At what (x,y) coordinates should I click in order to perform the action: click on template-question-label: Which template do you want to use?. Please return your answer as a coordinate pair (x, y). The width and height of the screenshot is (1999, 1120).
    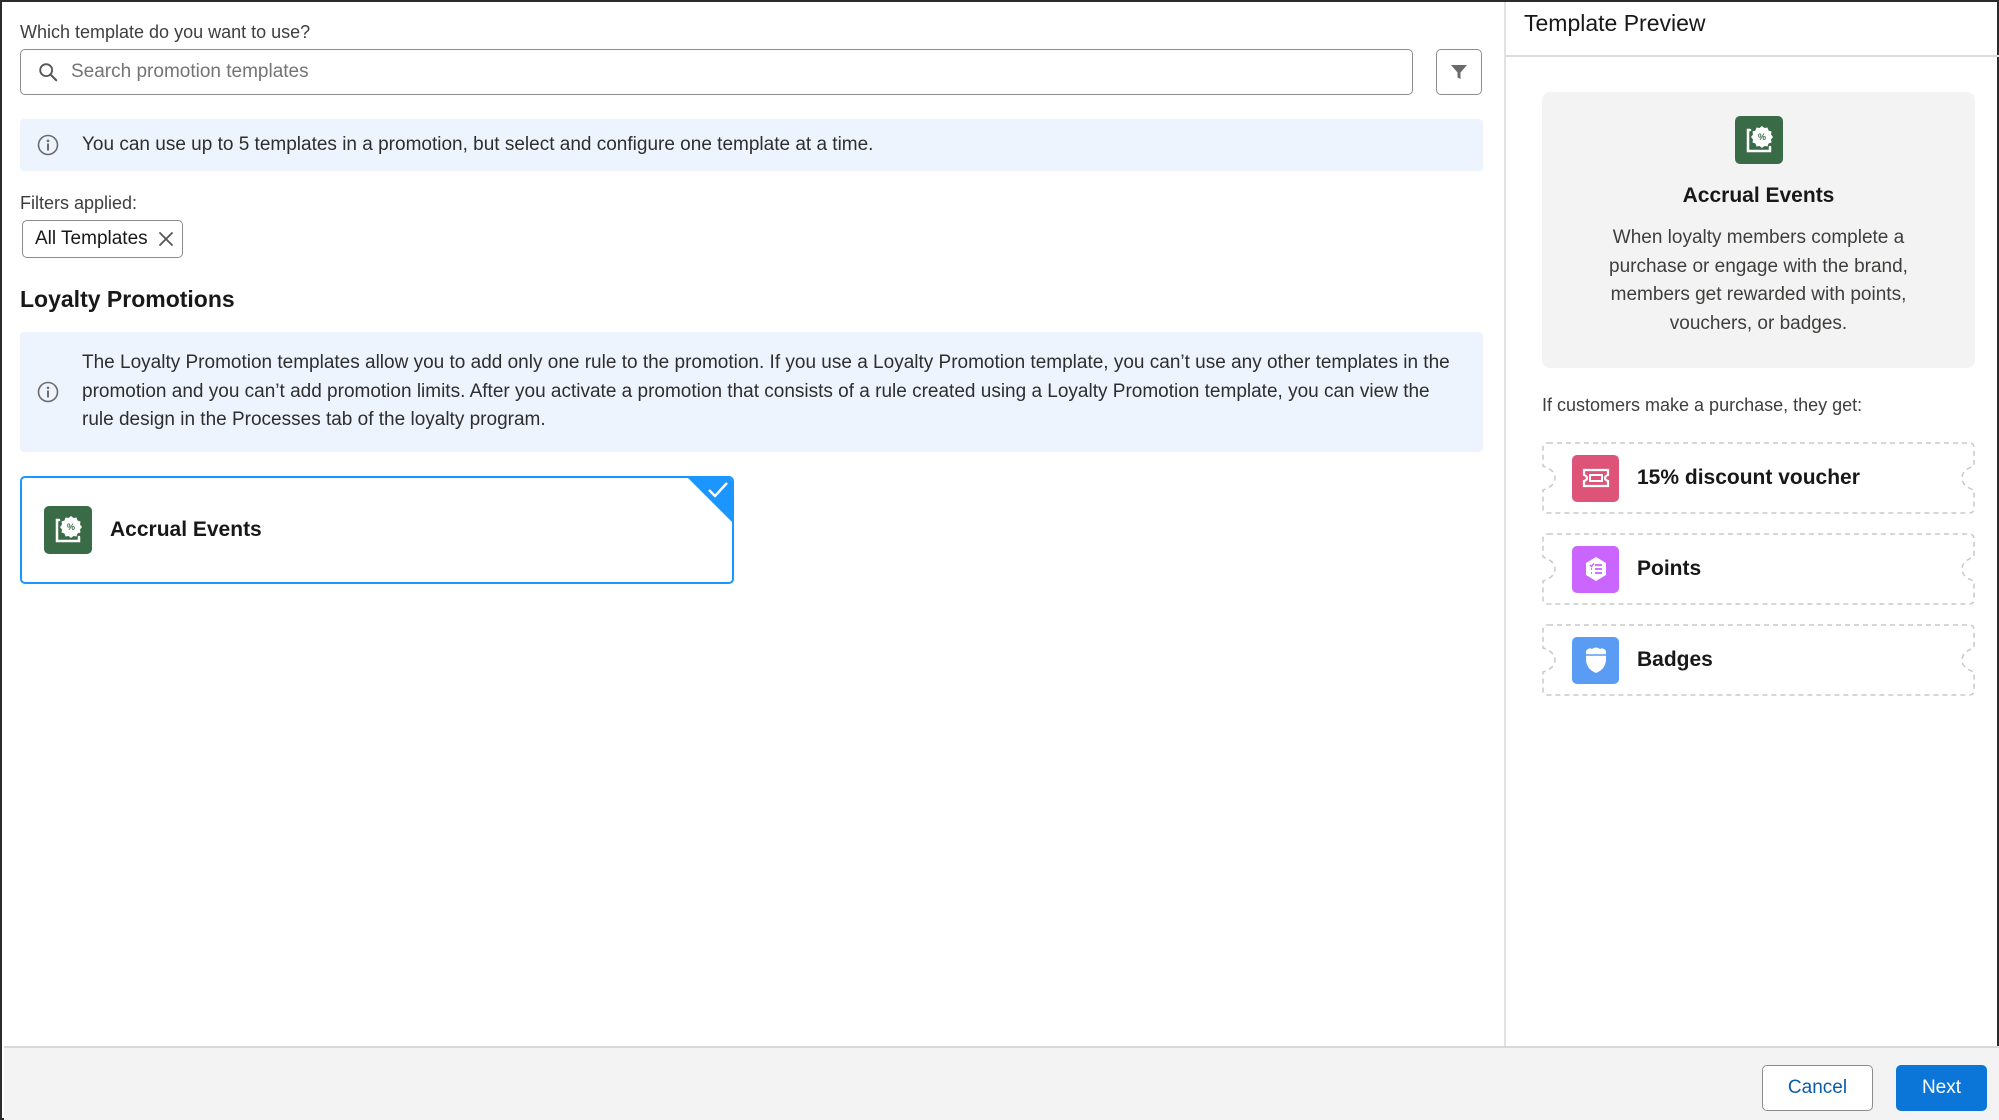
    Looking at the image, I should click on (165, 32).